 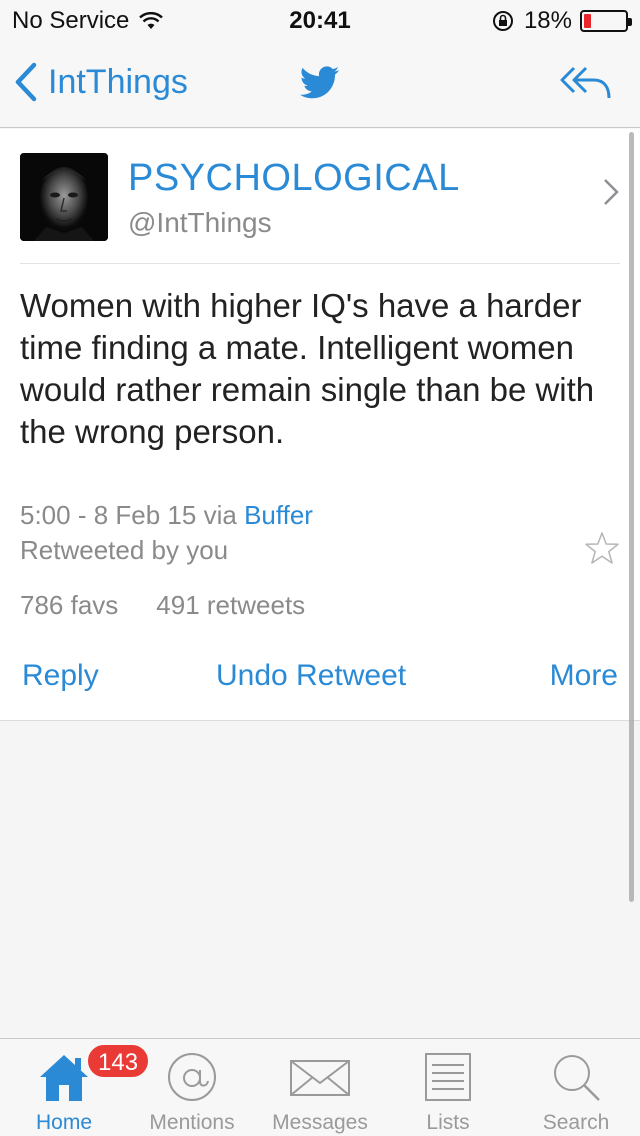 What do you see at coordinates (311, 676) in the screenshot?
I see `undo-retweet-button: Undo Retweet` at bounding box center [311, 676].